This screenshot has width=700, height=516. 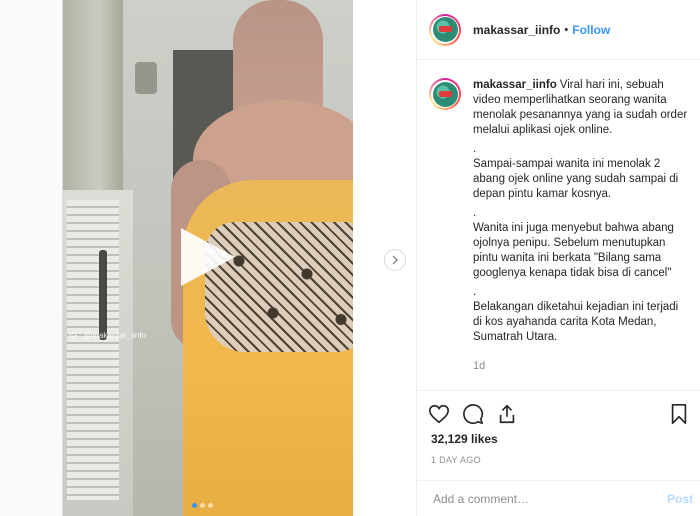 I want to click on caption-avatar, so click(x=445, y=94).